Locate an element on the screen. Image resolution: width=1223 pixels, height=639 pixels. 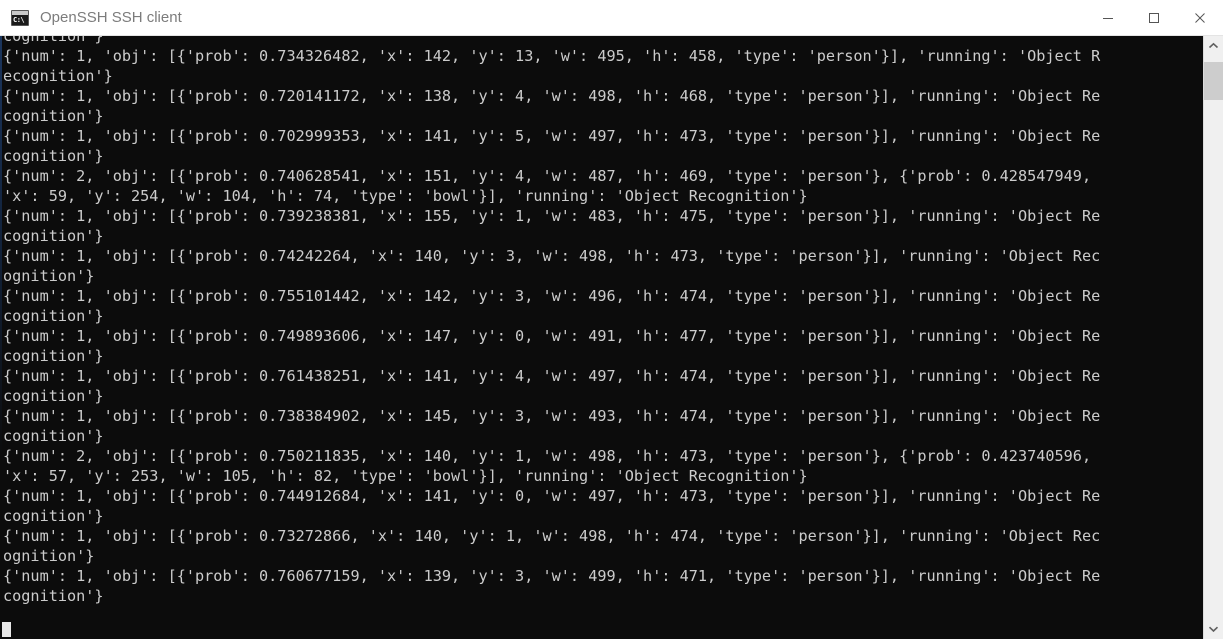
window-title: OpenSSH SSH client is located at coordinates (111, 17).